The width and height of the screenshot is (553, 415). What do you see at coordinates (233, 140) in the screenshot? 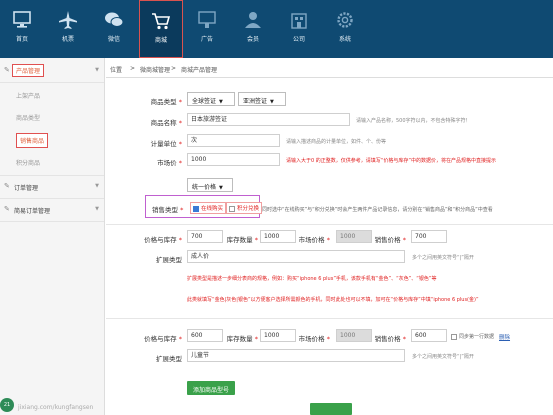
I see `unit-input: 次` at bounding box center [233, 140].